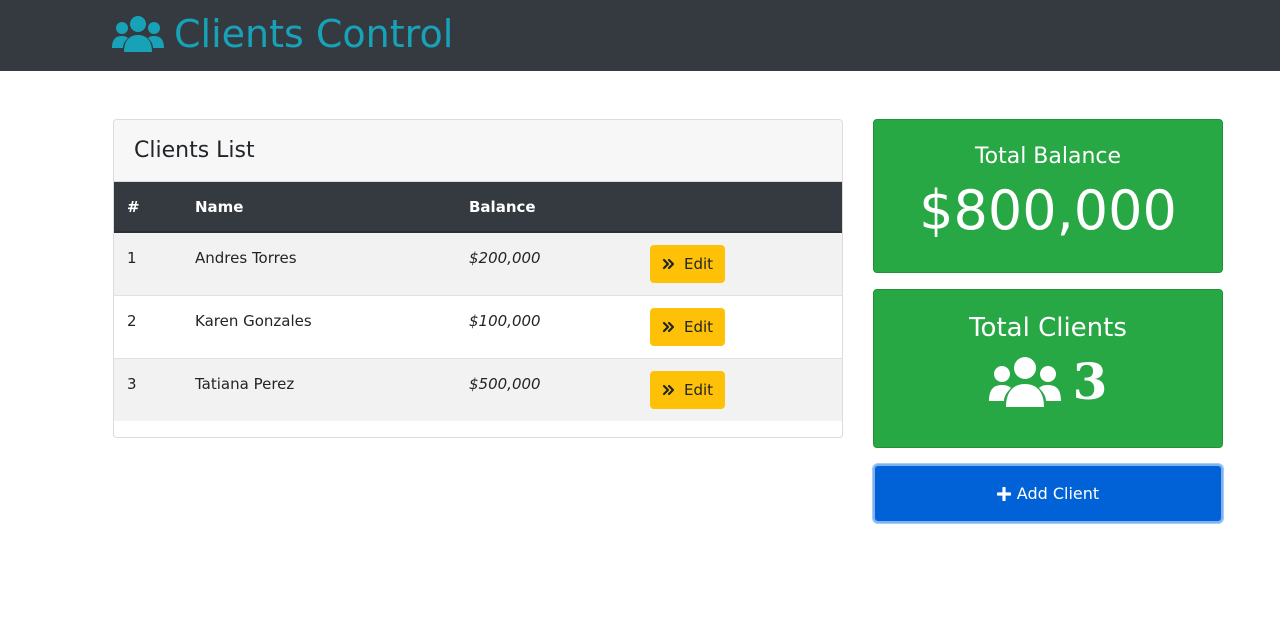 The image size is (1280, 620). I want to click on total-clients-card: Total Clients 3, so click(1048, 368).